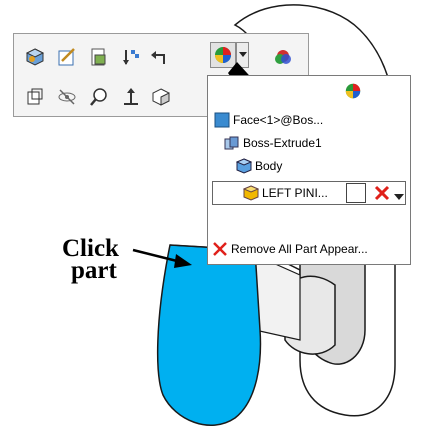 Image resolution: width=438 pixels, height=430 pixels. What do you see at coordinates (220, 249) in the screenshot?
I see `remove-x-icon` at bounding box center [220, 249].